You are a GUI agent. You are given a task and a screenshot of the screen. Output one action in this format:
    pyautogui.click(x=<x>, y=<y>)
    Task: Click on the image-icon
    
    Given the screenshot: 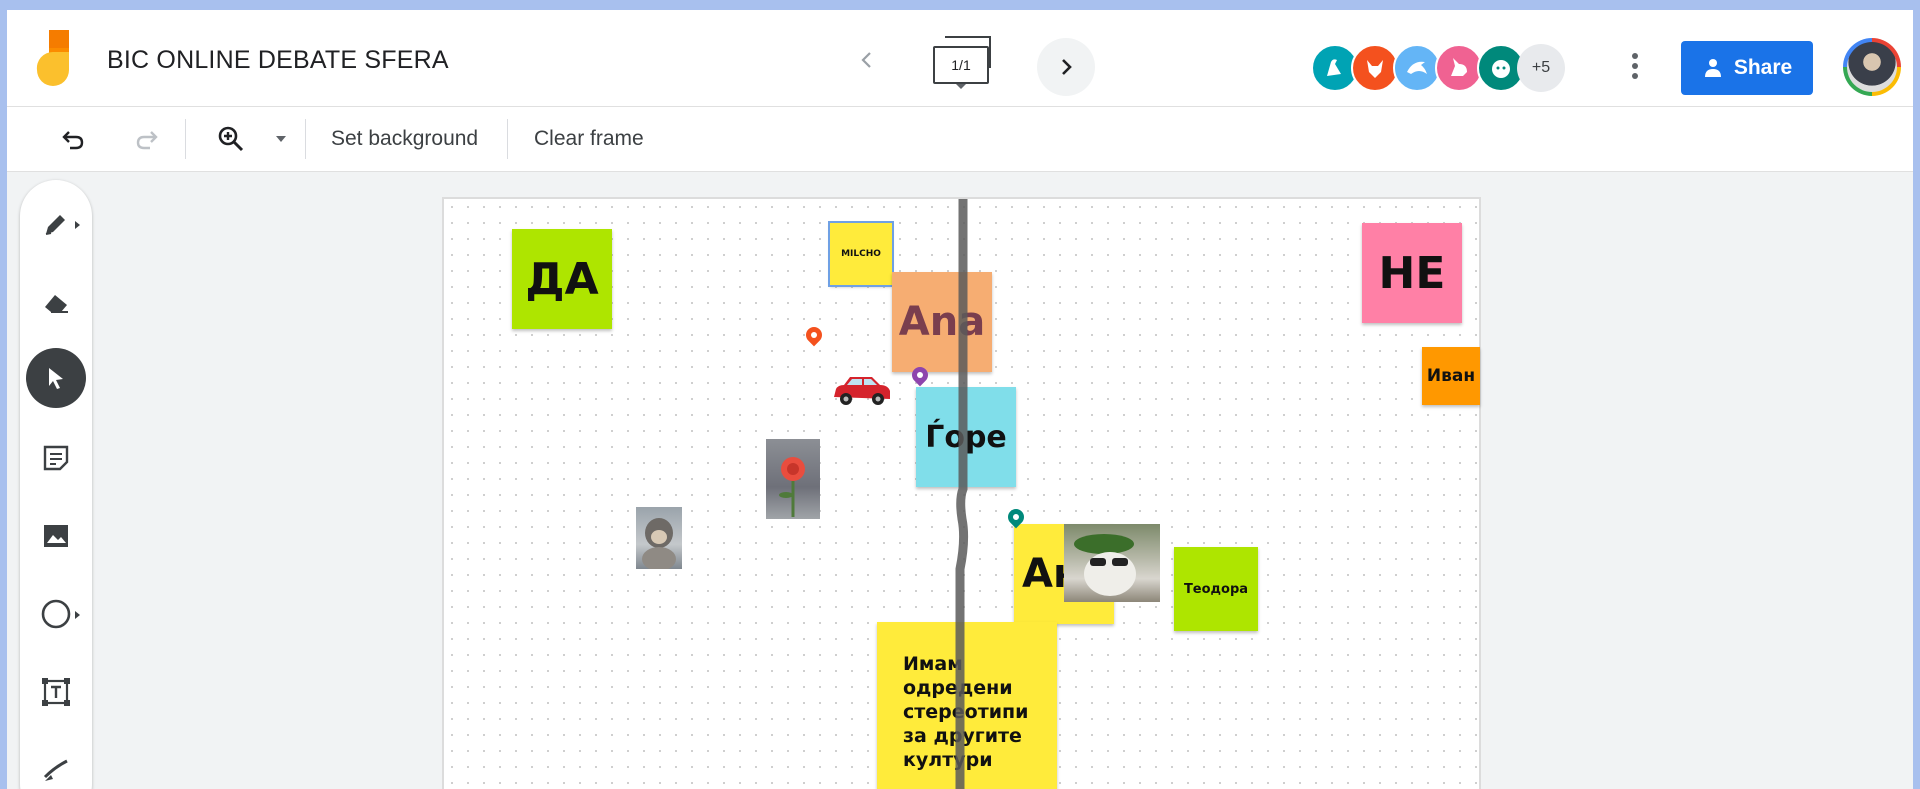 What is the action you would take?
    pyautogui.click(x=56, y=536)
    